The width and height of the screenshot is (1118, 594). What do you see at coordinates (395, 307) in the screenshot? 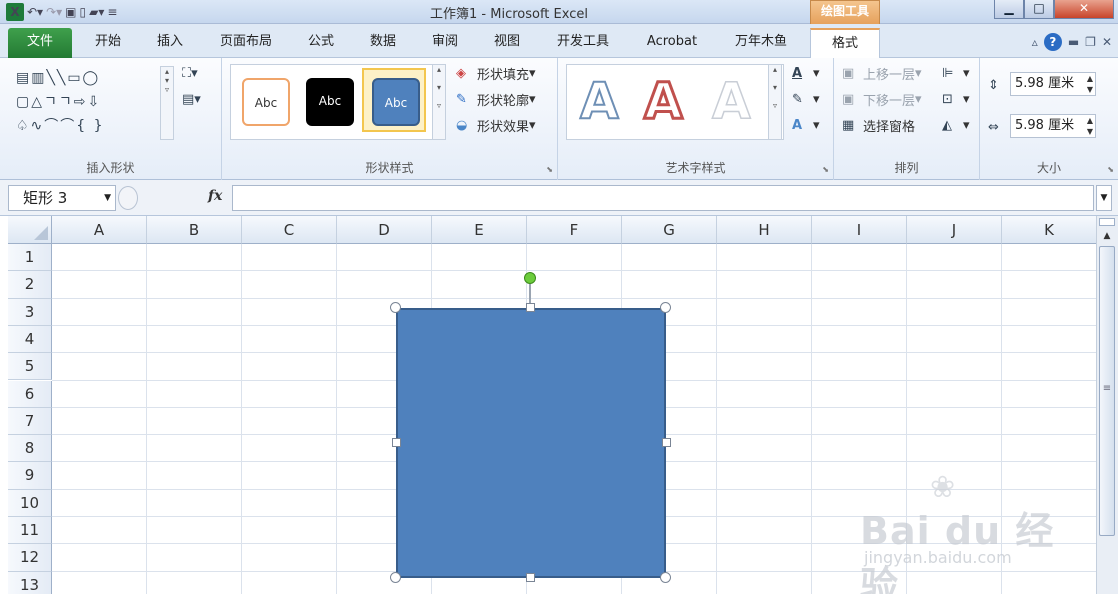
I see `resize-handle-top-left` at bounding box center [395, 307].